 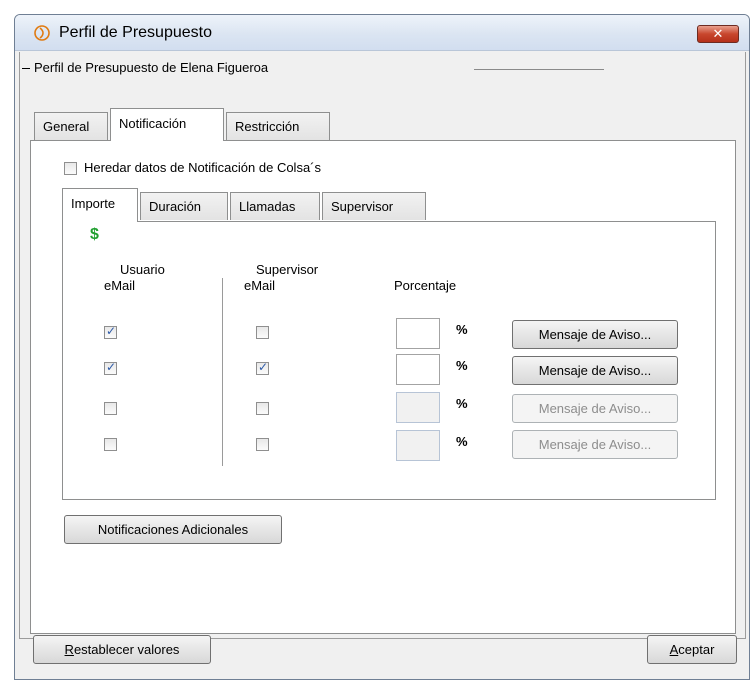 I want to click on tab-supervisor: Supervisor, so click(x=374, y=206).